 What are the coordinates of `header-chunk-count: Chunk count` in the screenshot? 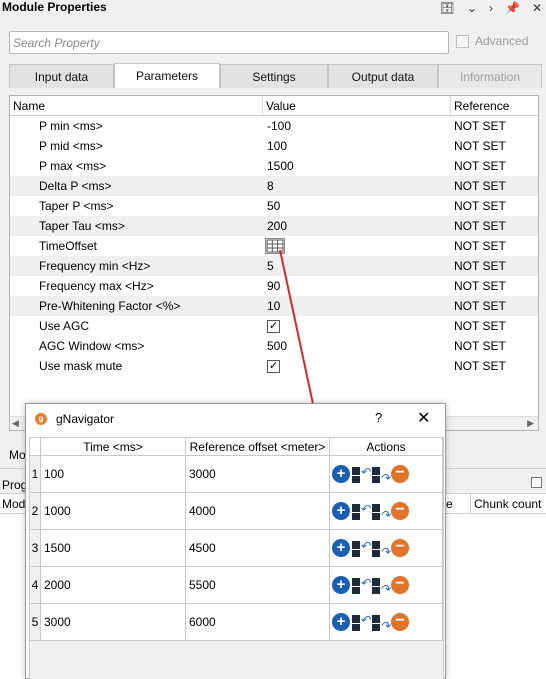 It's located at (507, 504).